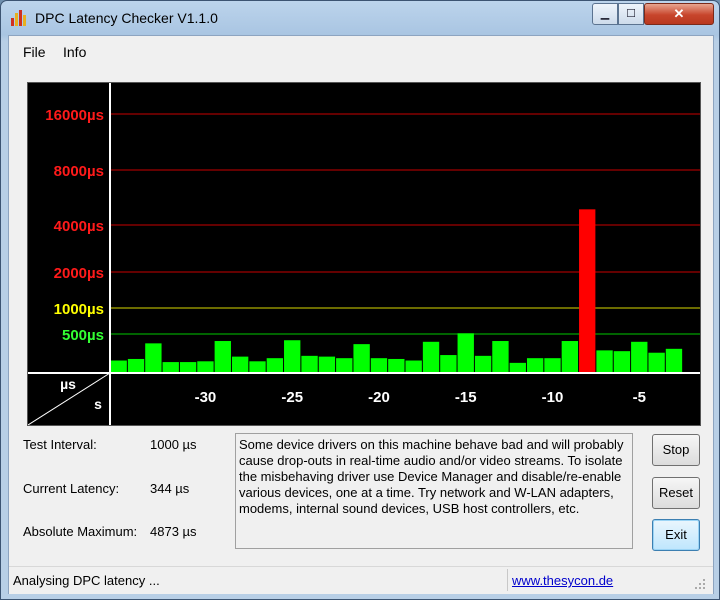 The image size is (720, 600). What do you see at coordinates (98, 404) in the screenshot?
I see `corner-x-unit: s` at bounding box center [98, 404].